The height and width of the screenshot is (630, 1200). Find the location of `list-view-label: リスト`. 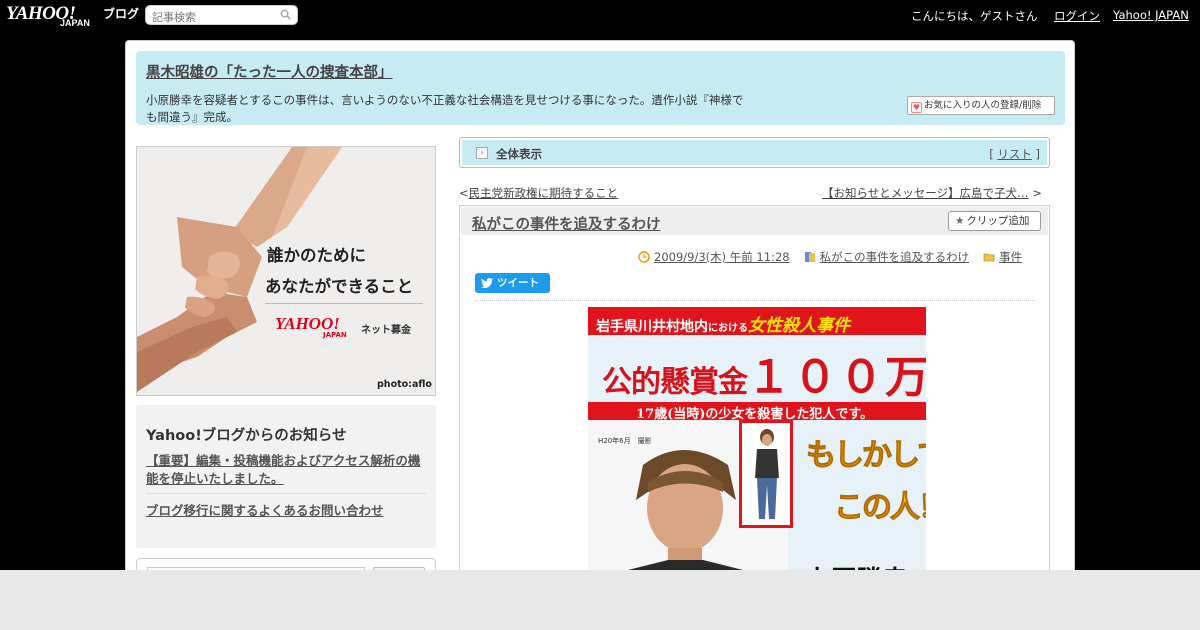

list-view-label: リスト is located at coordinates (1014, 154).